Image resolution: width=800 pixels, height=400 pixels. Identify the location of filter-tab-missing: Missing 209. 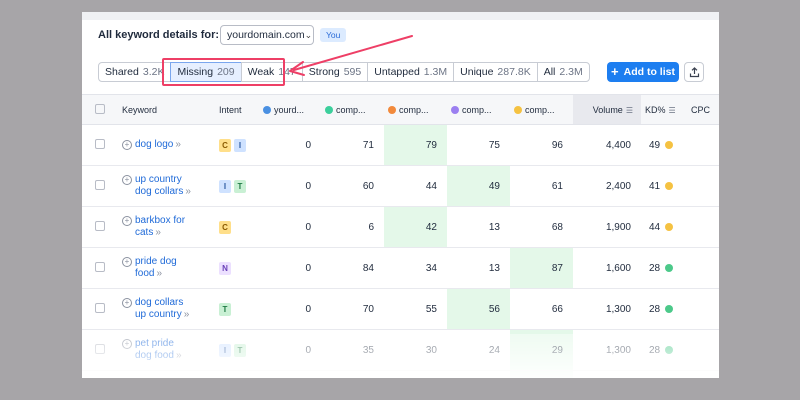
(206, 72).